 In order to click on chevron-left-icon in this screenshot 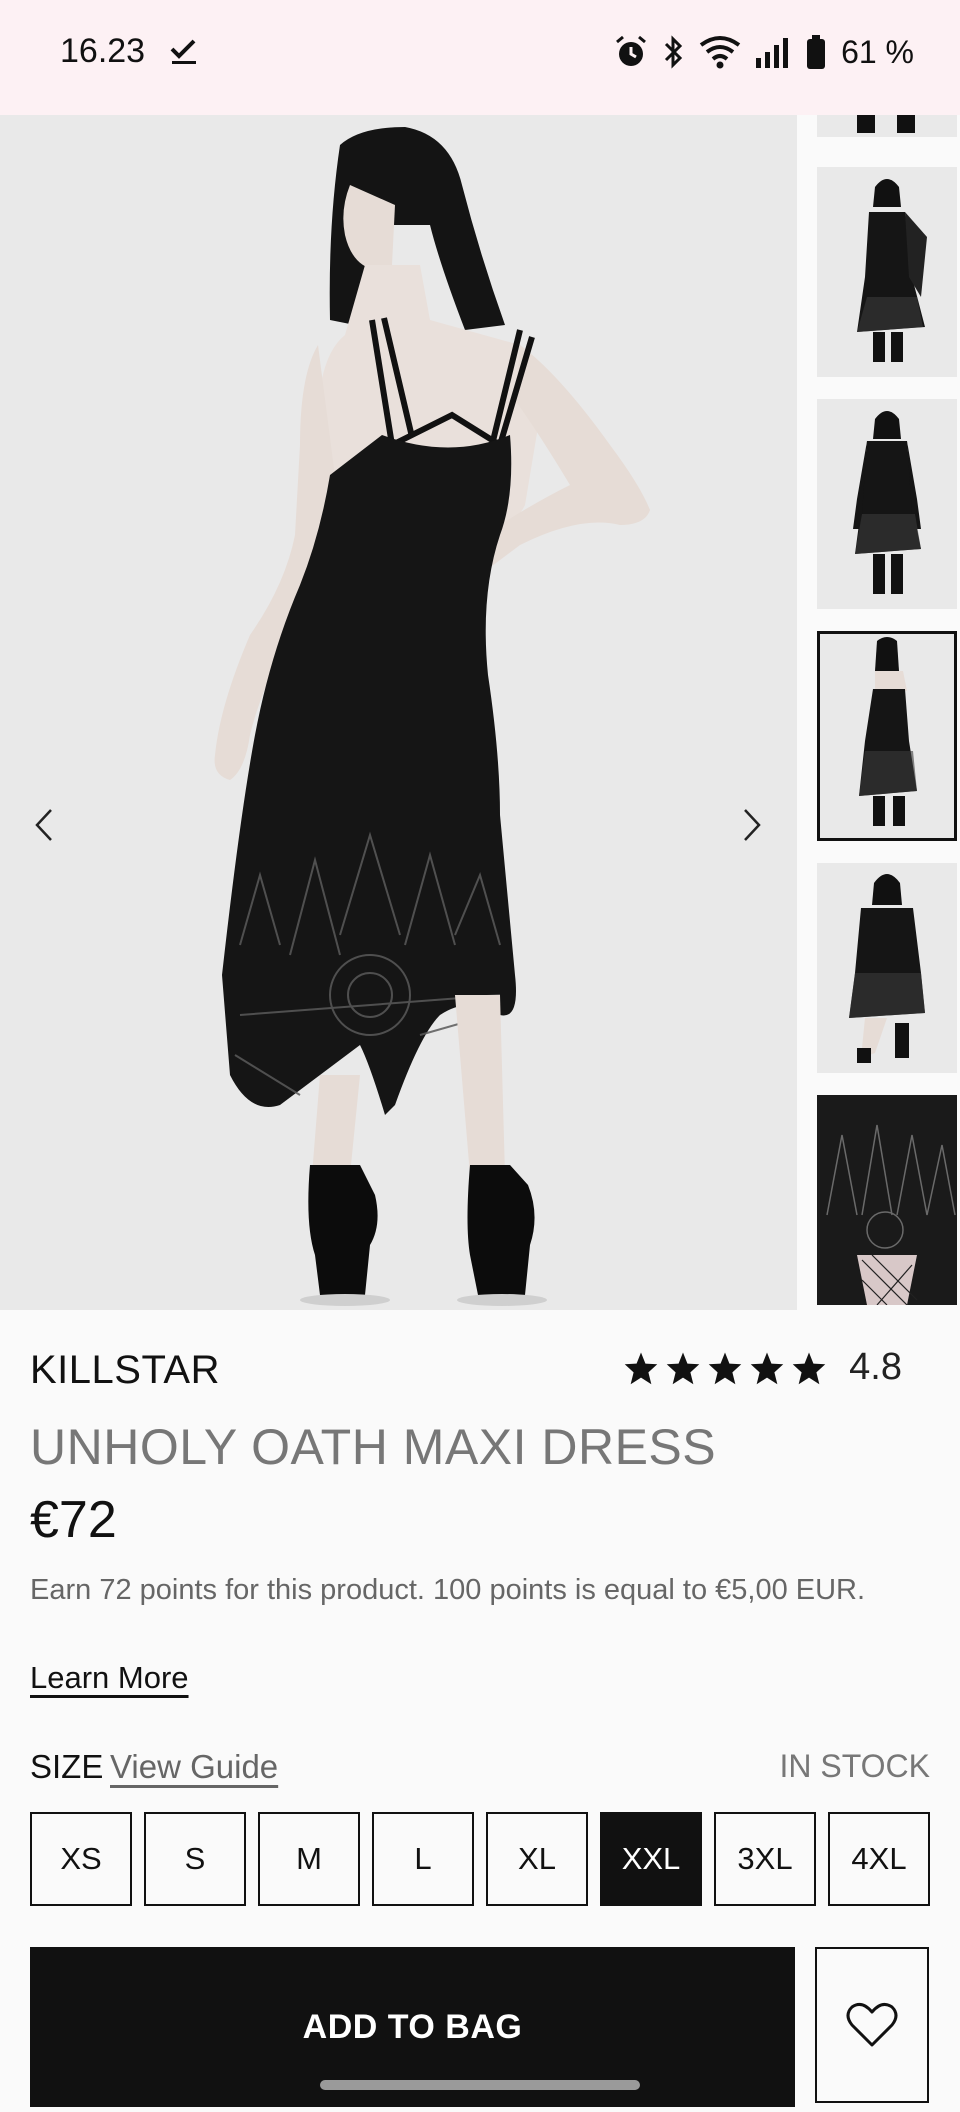, I will do `click(43, 825)`.